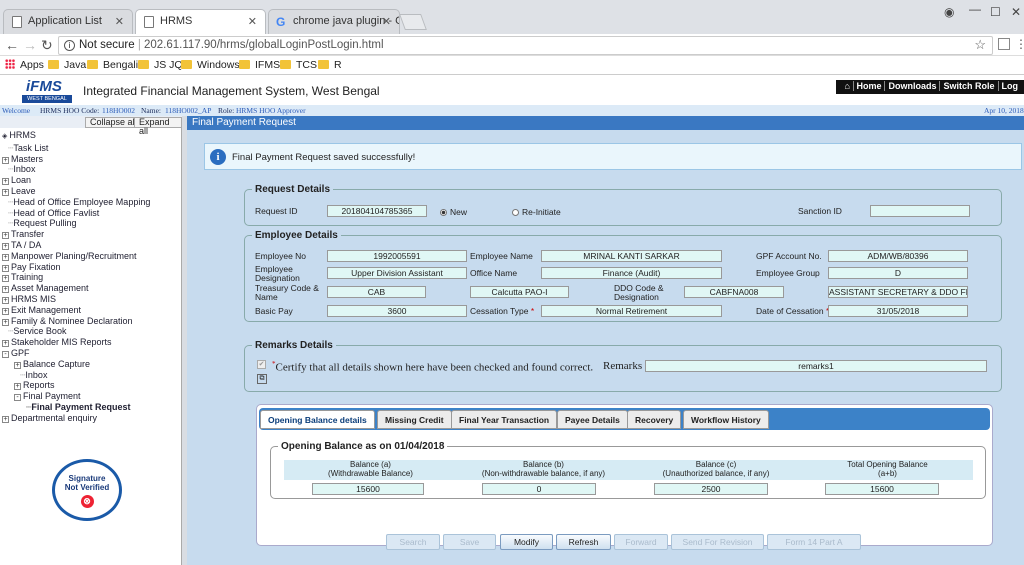  I want to click on basic-pay-field: 3600, so click(397, 311).